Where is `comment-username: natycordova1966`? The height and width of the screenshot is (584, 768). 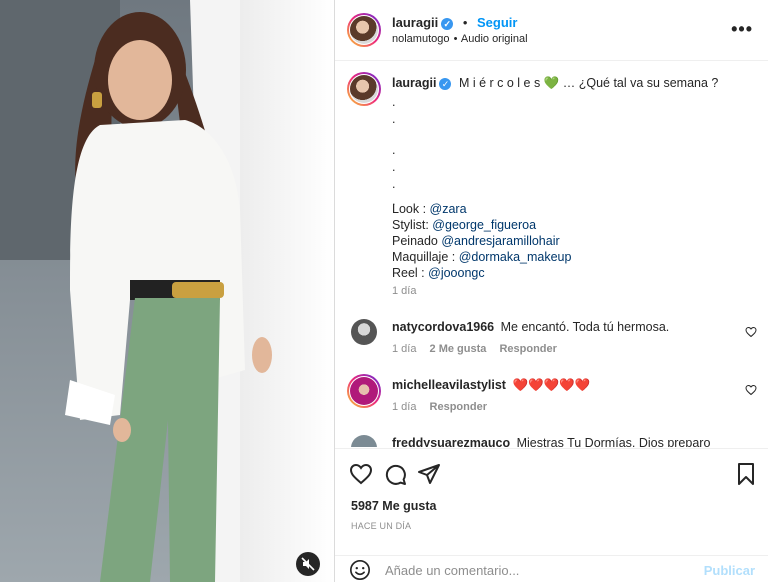 comment-username: natycordova1966 is located at coordinates (443, 327).